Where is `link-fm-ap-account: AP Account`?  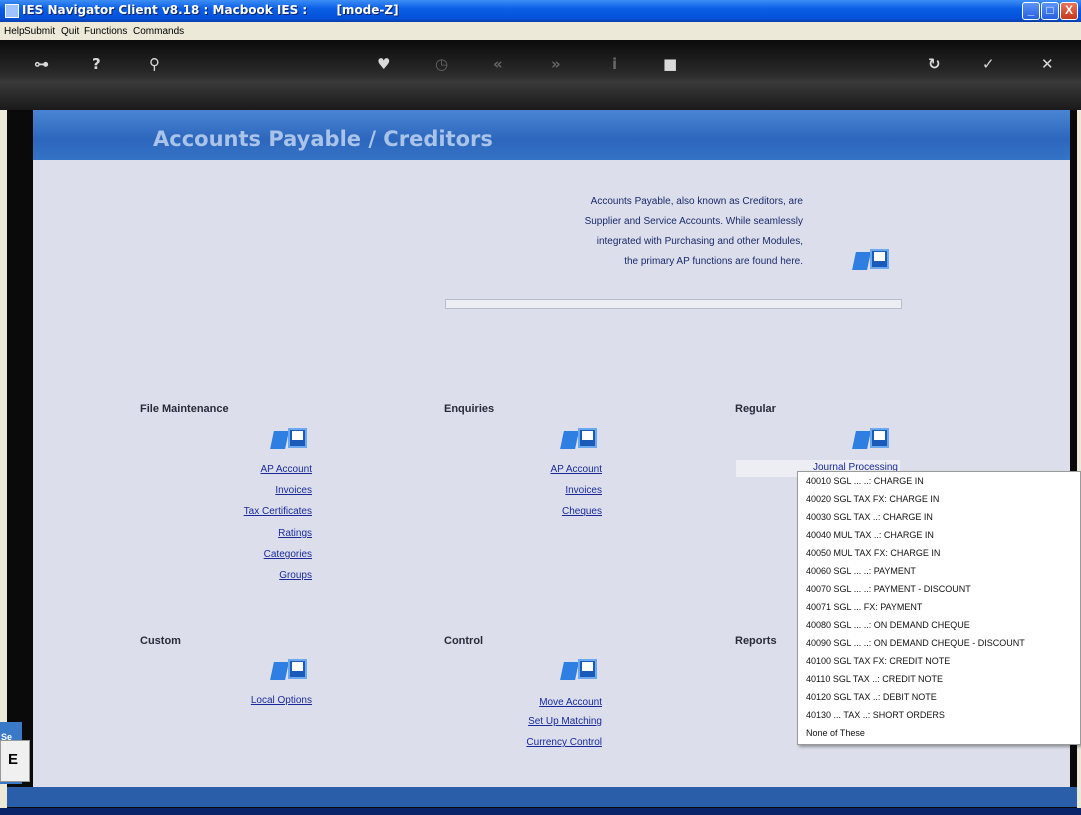
link-fm-ap-account: AP Account is located at coordinates (286, 469).